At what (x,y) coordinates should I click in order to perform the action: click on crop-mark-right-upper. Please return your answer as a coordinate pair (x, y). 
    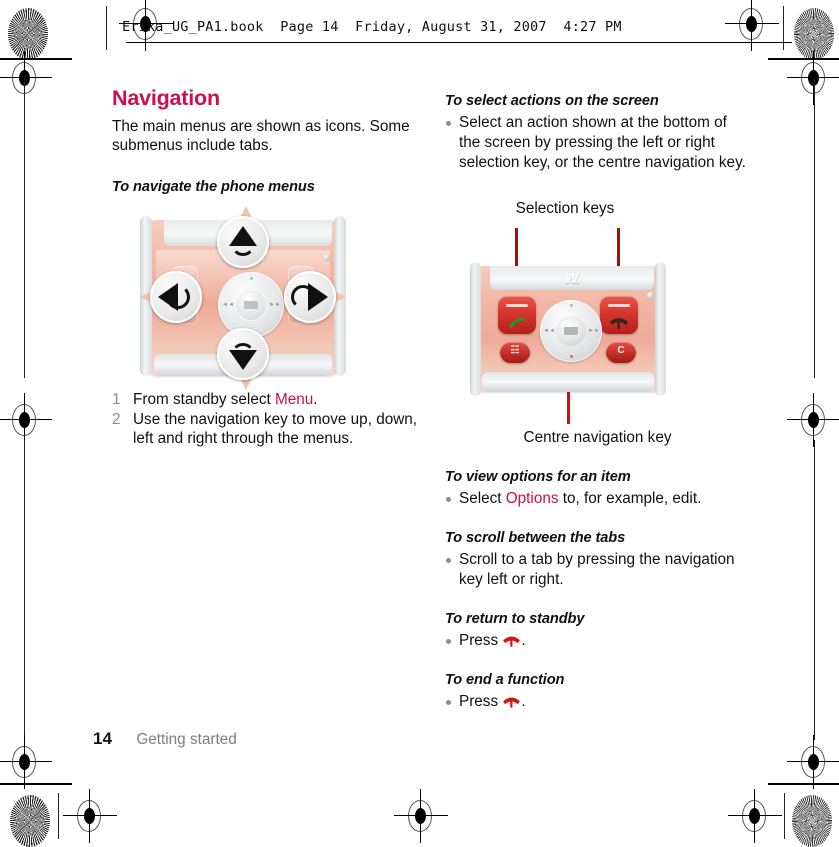
    Looking at the image, I should click on (803, 59).